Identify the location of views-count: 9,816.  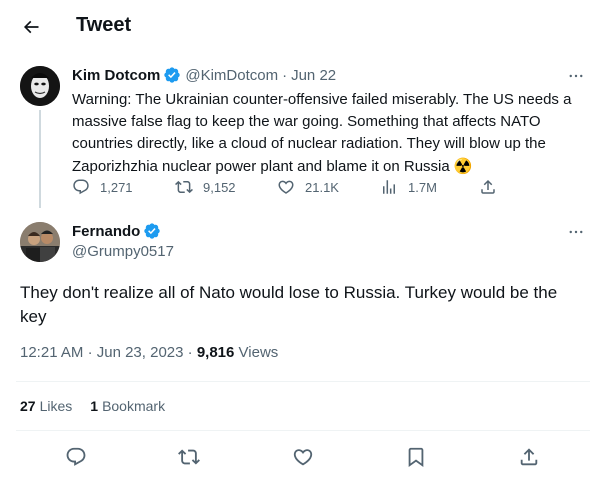
(215, 352).